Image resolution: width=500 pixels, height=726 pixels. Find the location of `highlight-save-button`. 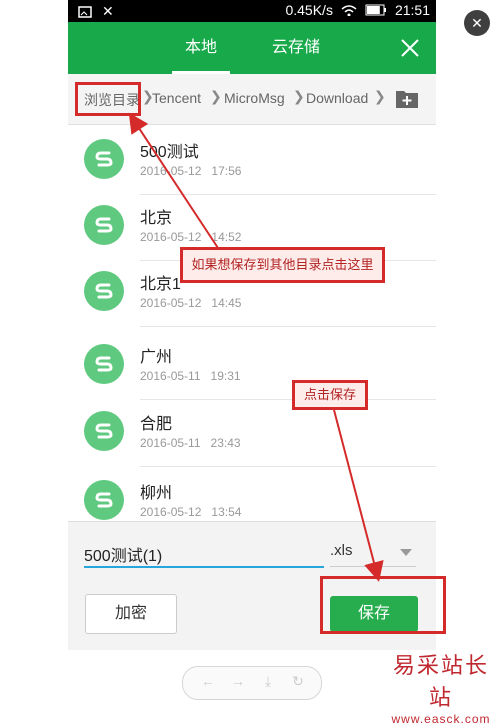

highlight-save-button is located at coordinates (383, 605).